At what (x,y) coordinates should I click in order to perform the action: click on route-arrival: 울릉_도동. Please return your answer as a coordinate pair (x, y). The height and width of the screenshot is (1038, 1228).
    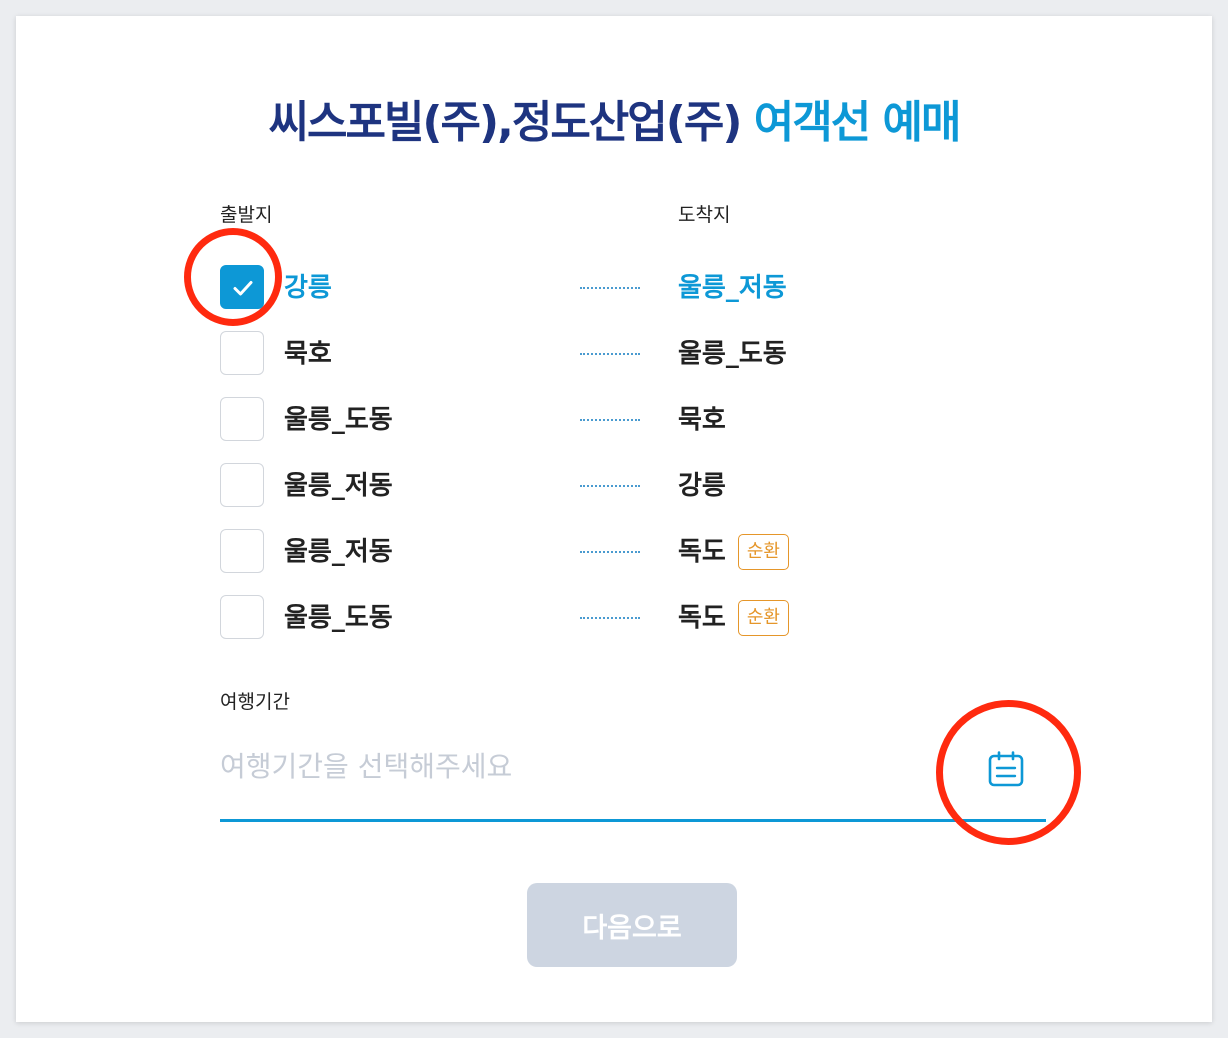
    Looking at the image, I should click on (732, 354).